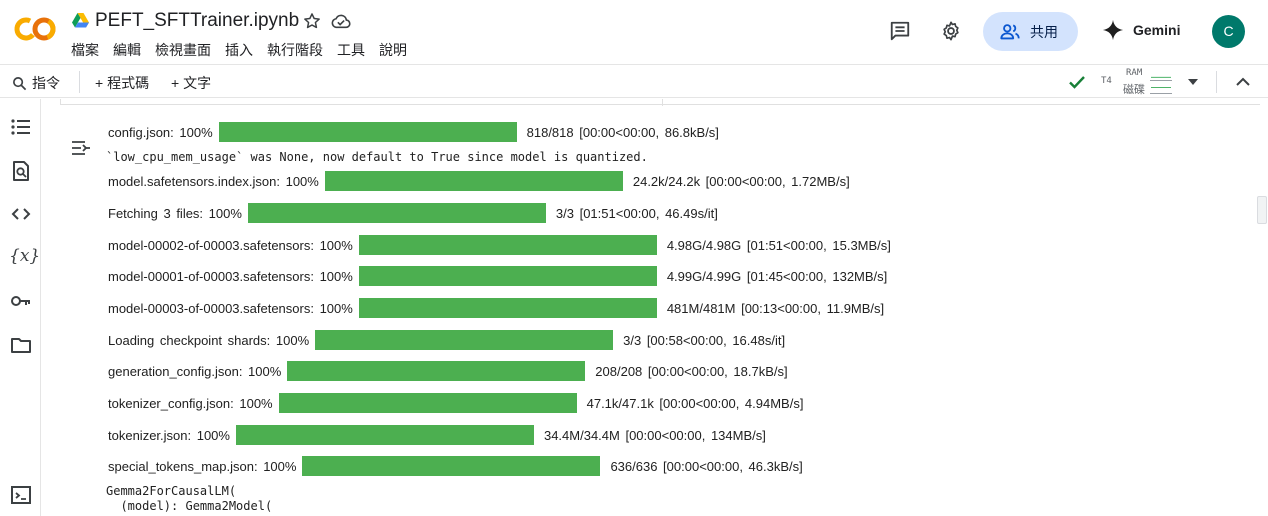 The image size is (1268, 516). I want to click on progress-stats: 34.4M/34.4M [00:00<00:00, 134MB/s], so click(654, 435).